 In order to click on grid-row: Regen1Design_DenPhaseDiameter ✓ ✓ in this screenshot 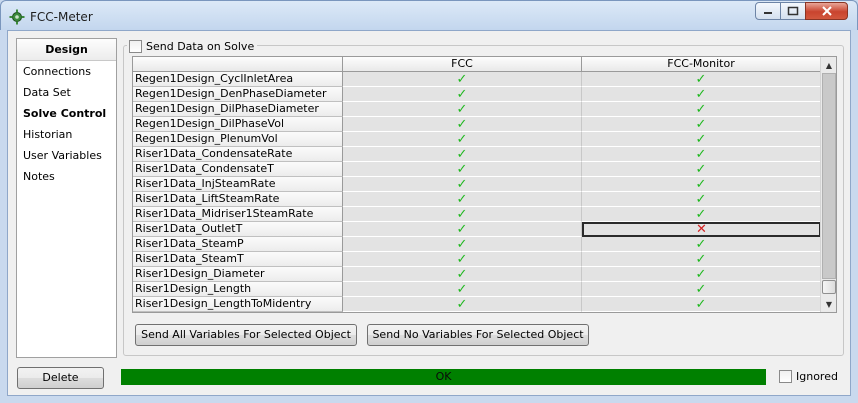, I will do `click(477, 94)`.